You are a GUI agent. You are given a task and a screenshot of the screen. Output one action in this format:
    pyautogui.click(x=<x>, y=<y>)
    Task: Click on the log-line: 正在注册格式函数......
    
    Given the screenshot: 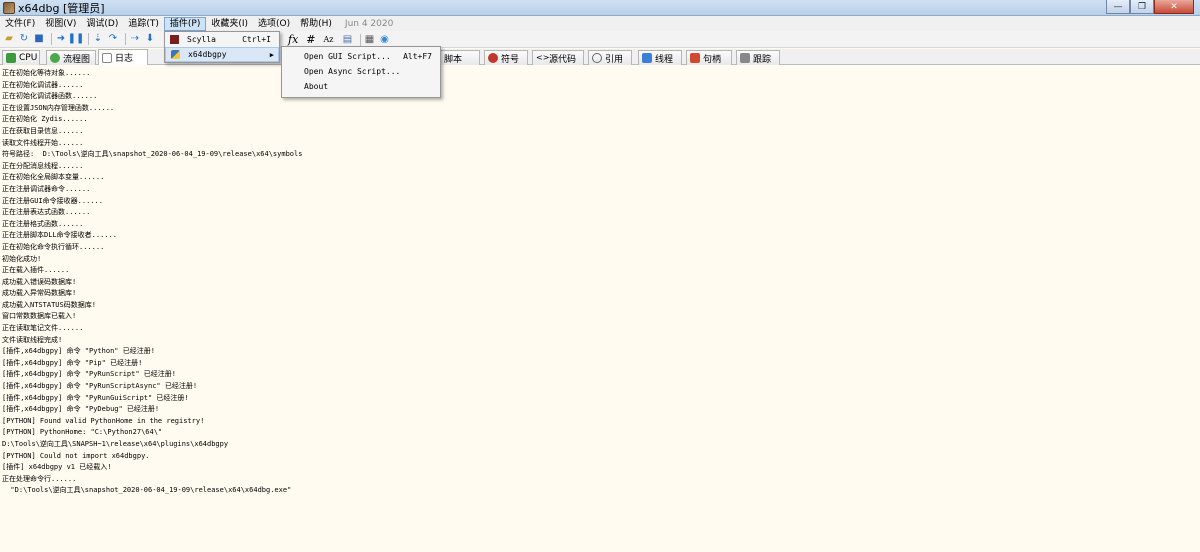 What is the action you would take?
    pyautogui.click(x=43, y=223)
    